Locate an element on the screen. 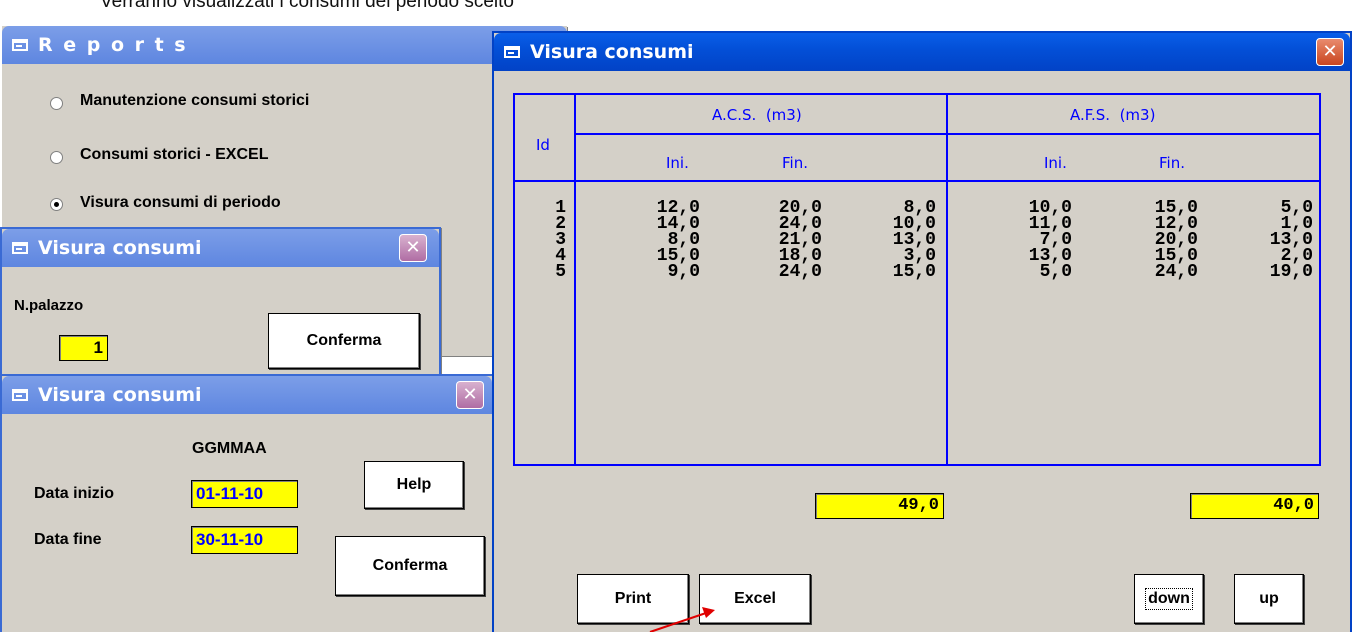  date-format-label: GGMMAA is located at coordinates (229, 448).